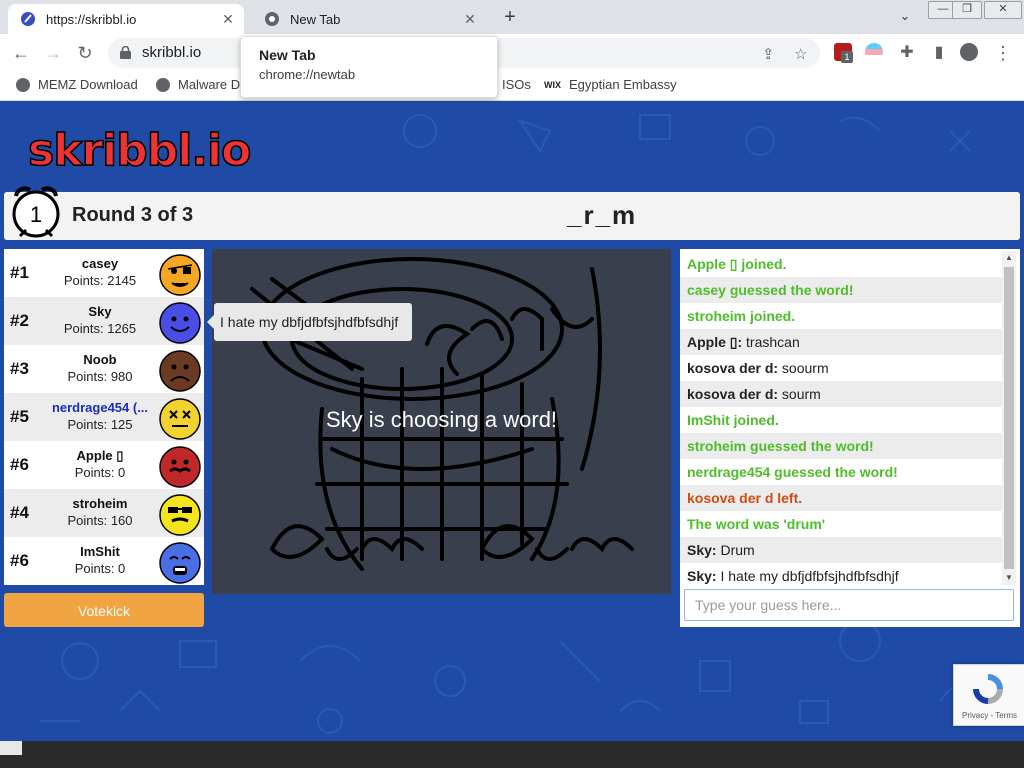  What do you see at coordinates (100, 376) in the screenshot?
I see `player-points: Points: 980` at bounding box center [100, 376].